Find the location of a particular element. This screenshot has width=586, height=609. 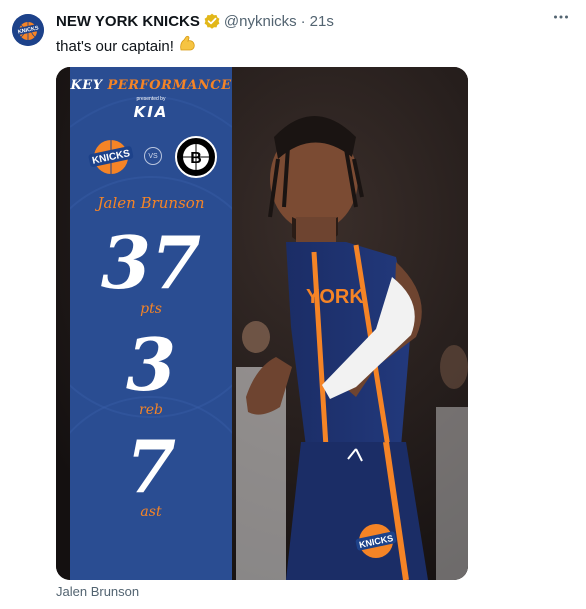

matchup-logos: KNICKS VS B is located at coordinates (152, 157).